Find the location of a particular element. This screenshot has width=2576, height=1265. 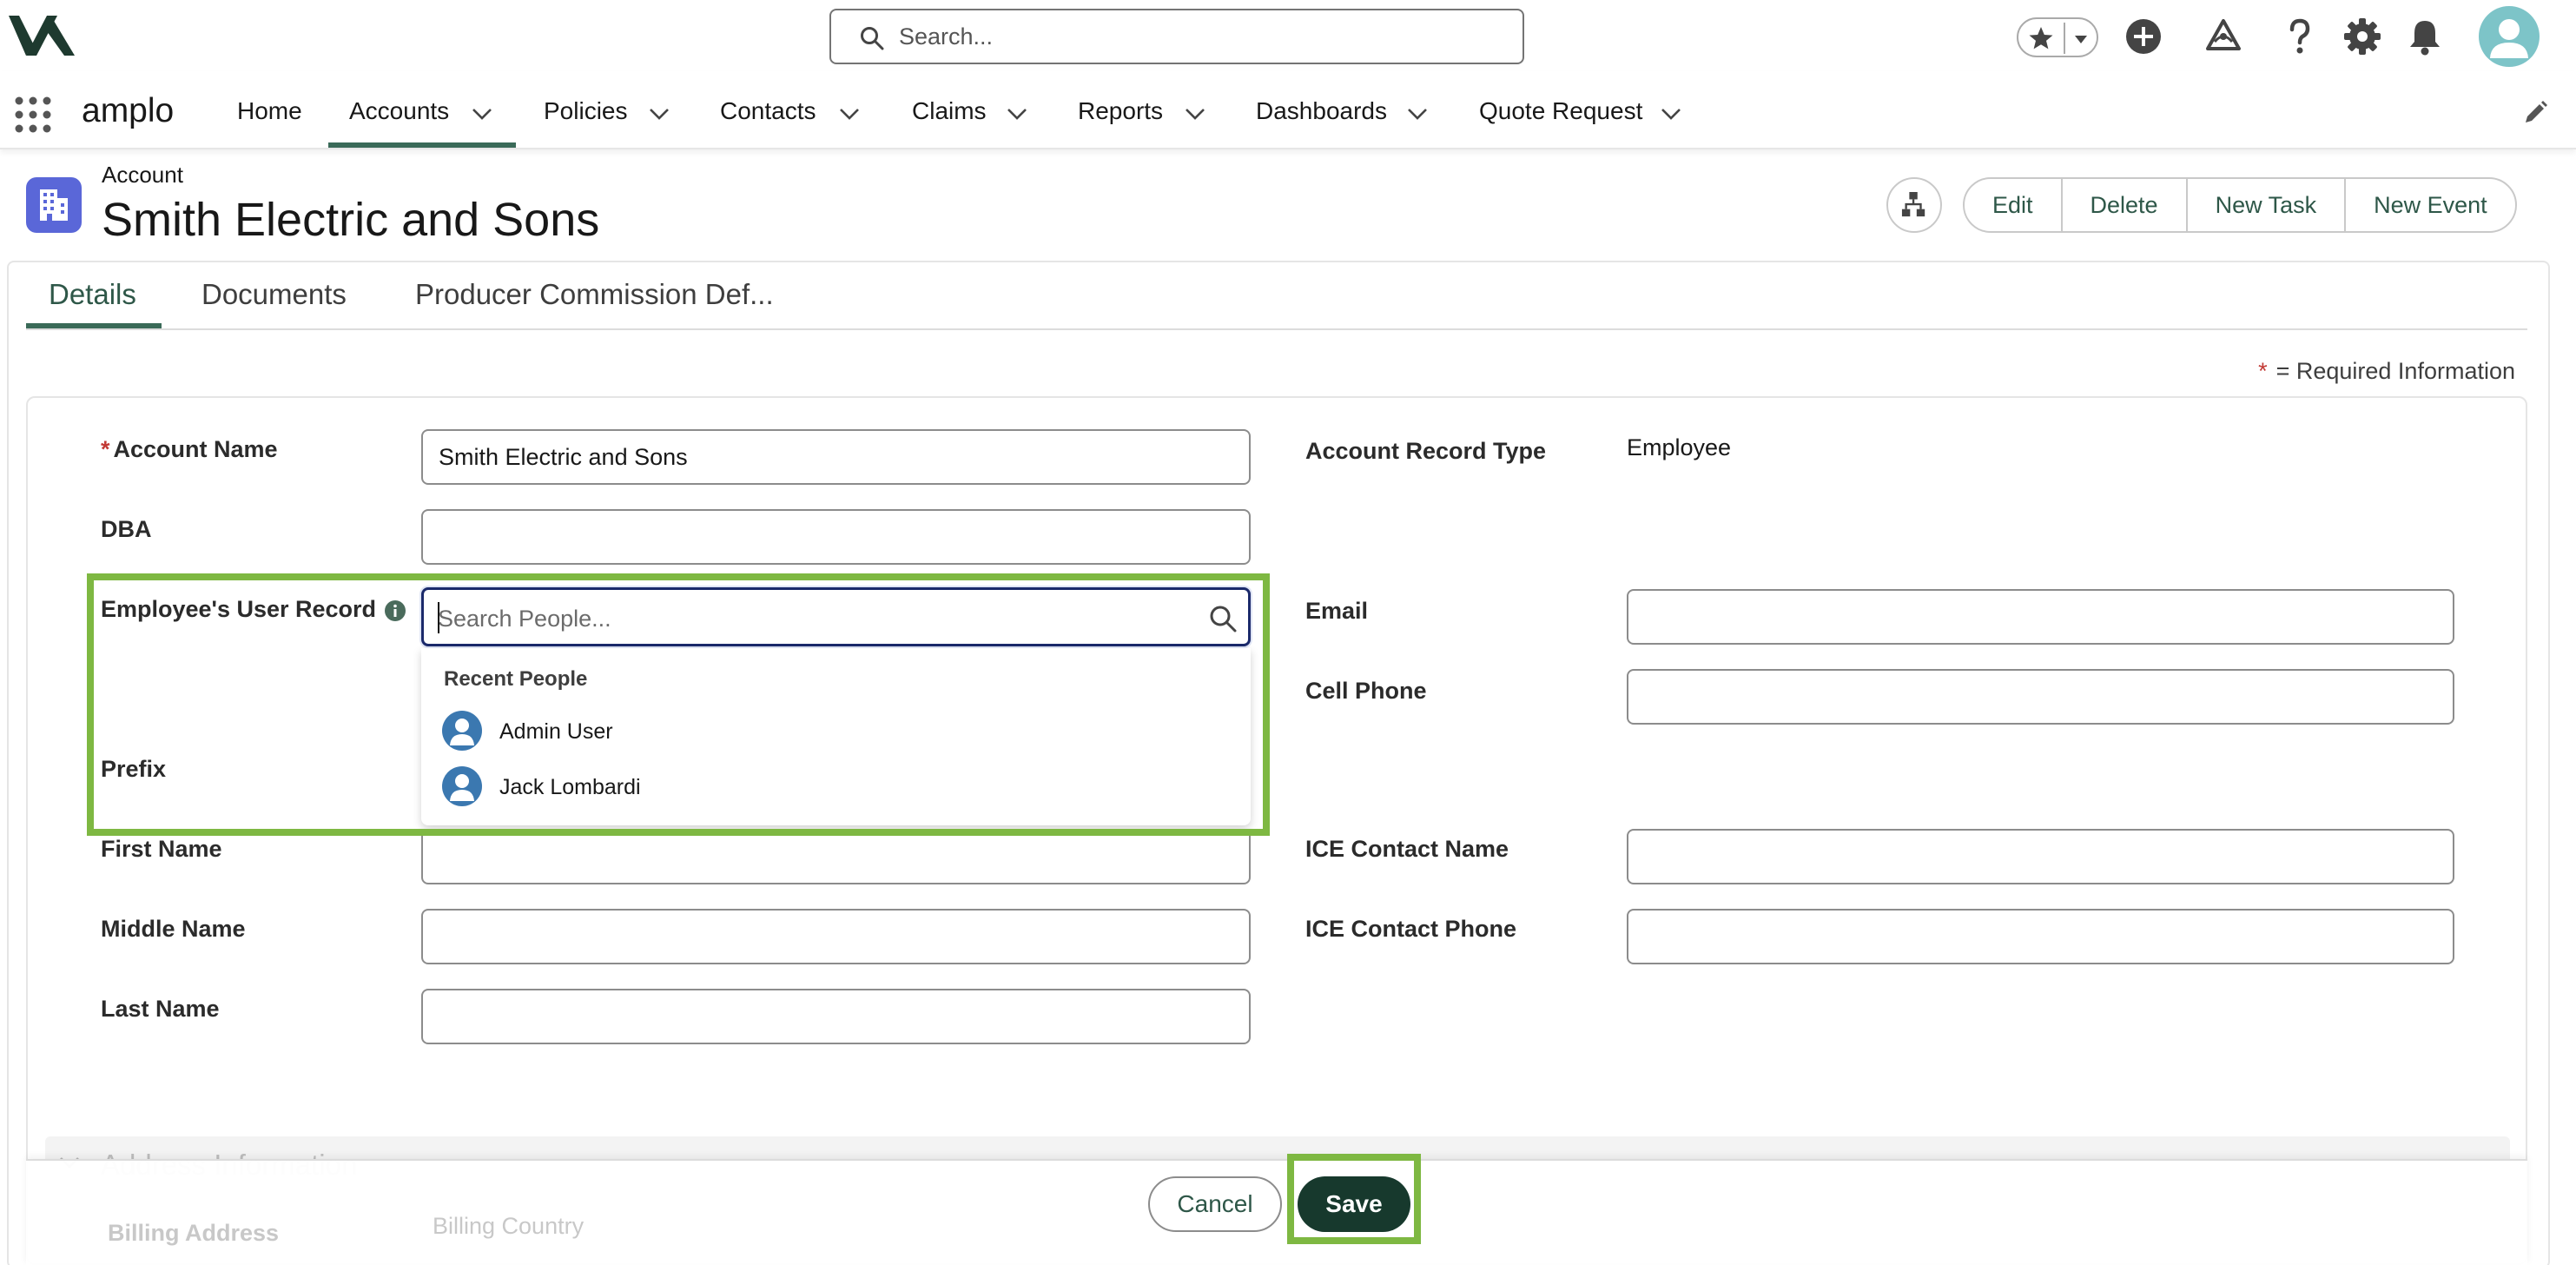

middle-name-label: Middle Name is located at coordinates (174, 929).